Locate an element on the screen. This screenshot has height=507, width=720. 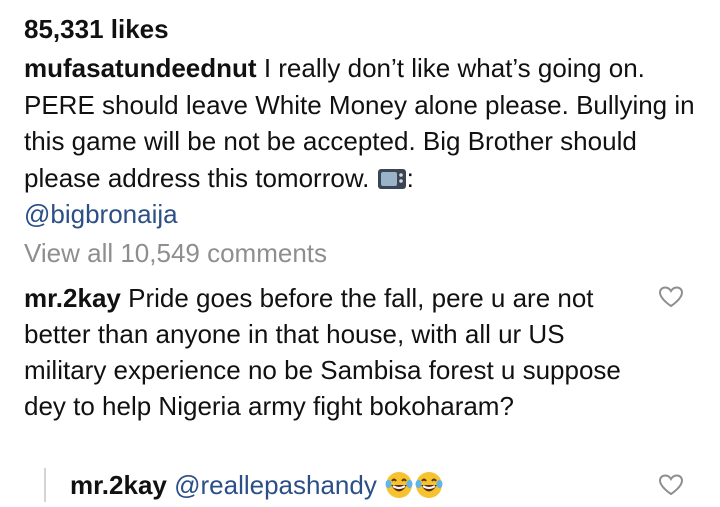
view-all-comments-link: View all 10,549 comments is located at coordinates (175, 253).